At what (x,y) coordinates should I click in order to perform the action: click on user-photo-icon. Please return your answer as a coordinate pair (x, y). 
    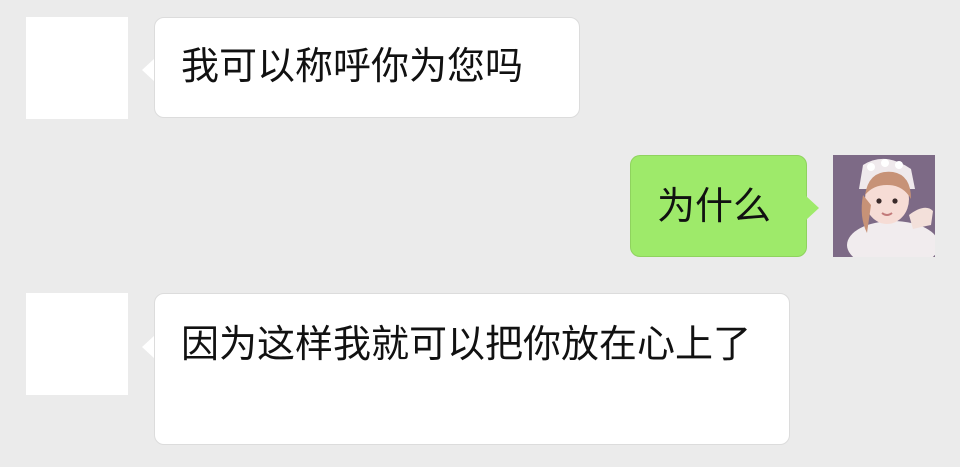
    Looking at the image, I should click on (884, 206).